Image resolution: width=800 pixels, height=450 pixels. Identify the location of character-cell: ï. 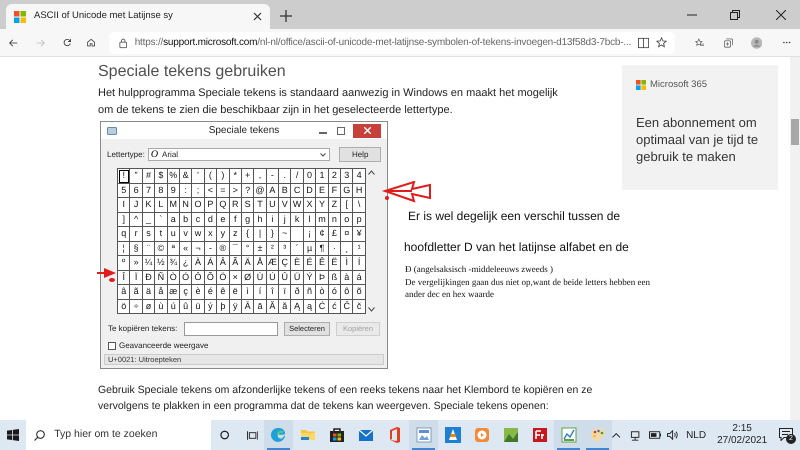
(285, 292).